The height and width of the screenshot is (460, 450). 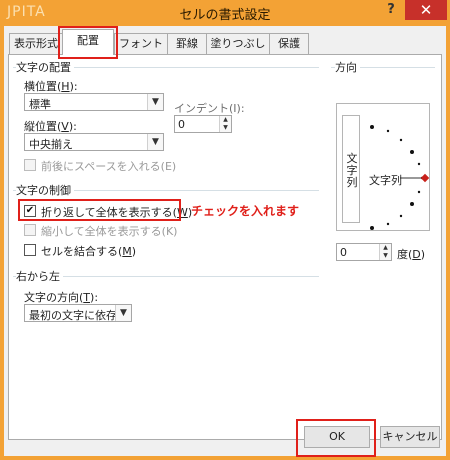 I want to click on tab-fill: 塗りつぶし, so click(x=238, y=43).